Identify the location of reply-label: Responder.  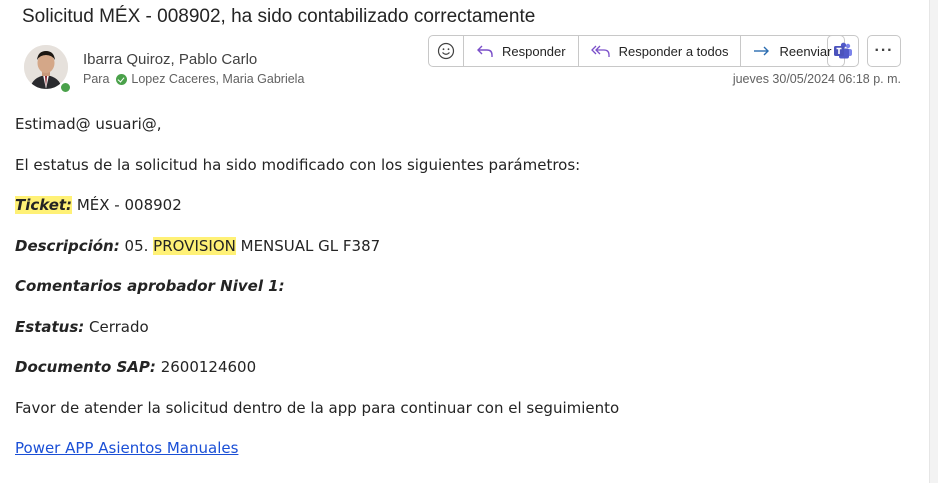
(534, 51).